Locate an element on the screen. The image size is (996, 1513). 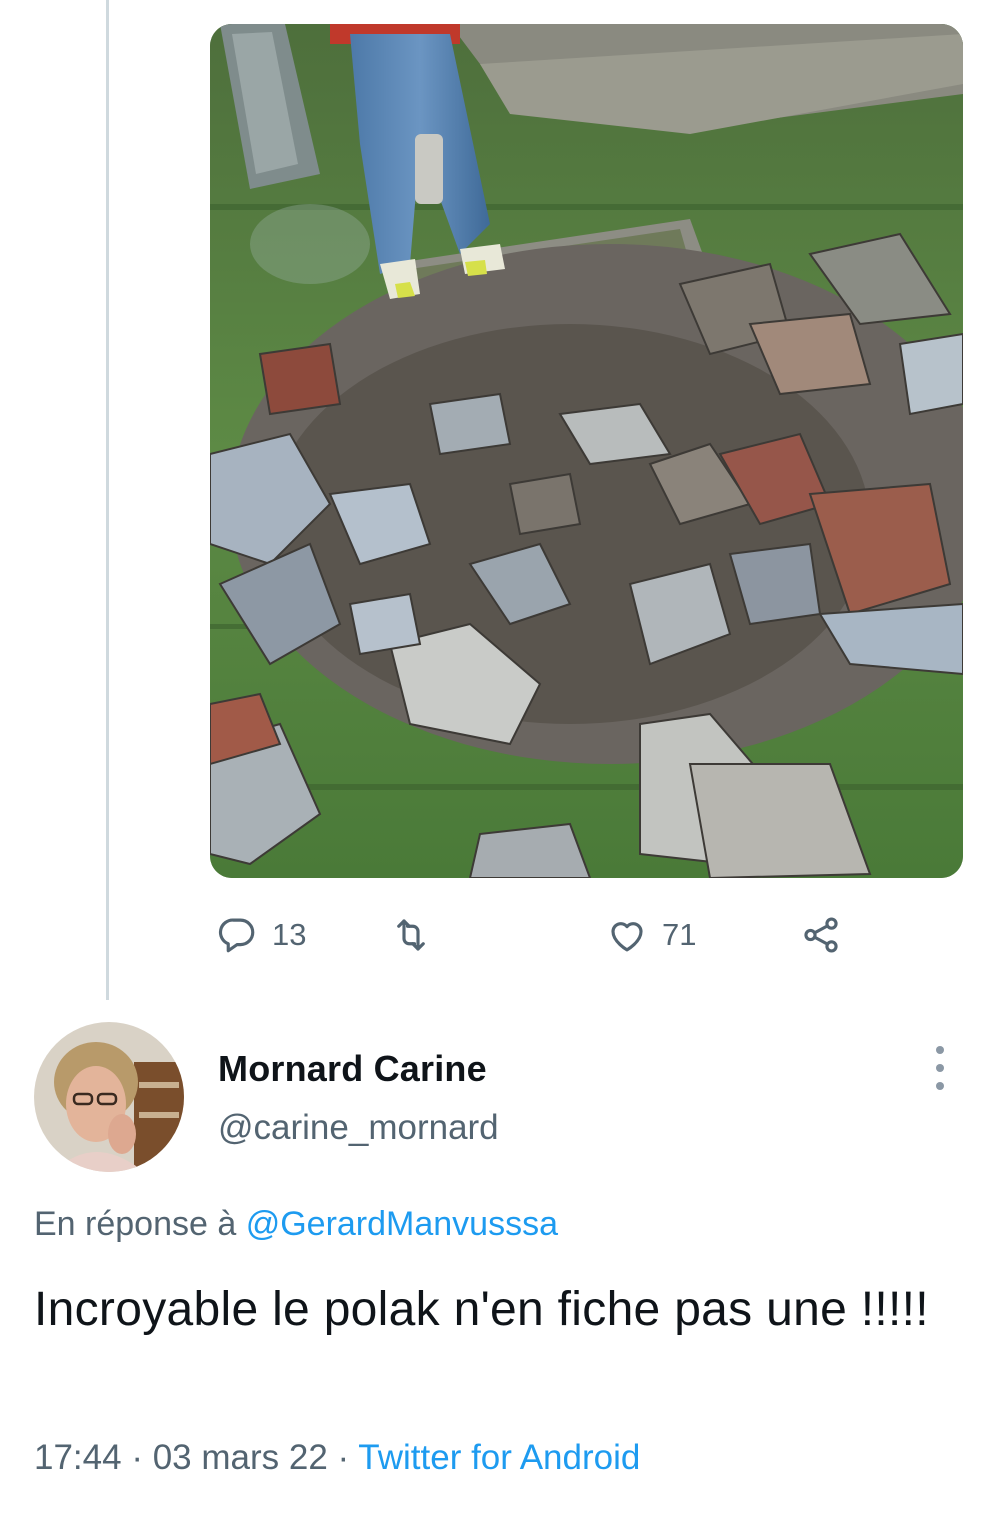
retweet-button is located at coordinates (418, 935).